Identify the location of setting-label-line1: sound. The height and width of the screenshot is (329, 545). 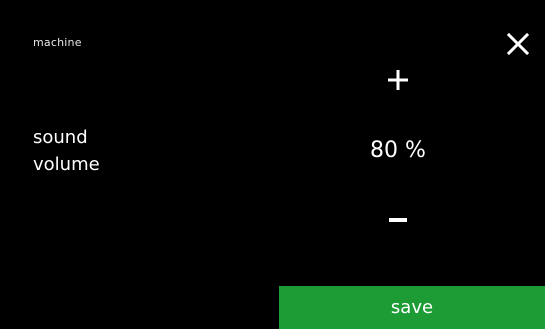
(60, 137).